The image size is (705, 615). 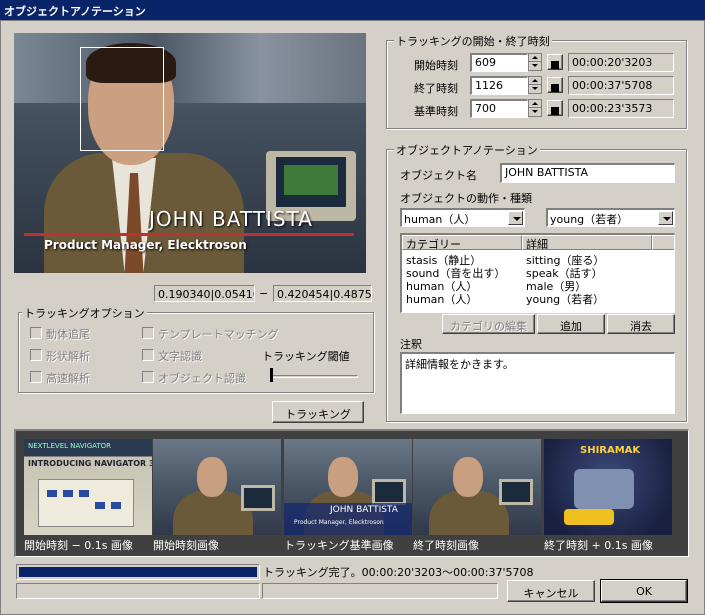 What do you see at coordinates (68, 356) in the screenshot?
I see `shape-analysis-label: 形状解析` at bounding box center [68, 356].